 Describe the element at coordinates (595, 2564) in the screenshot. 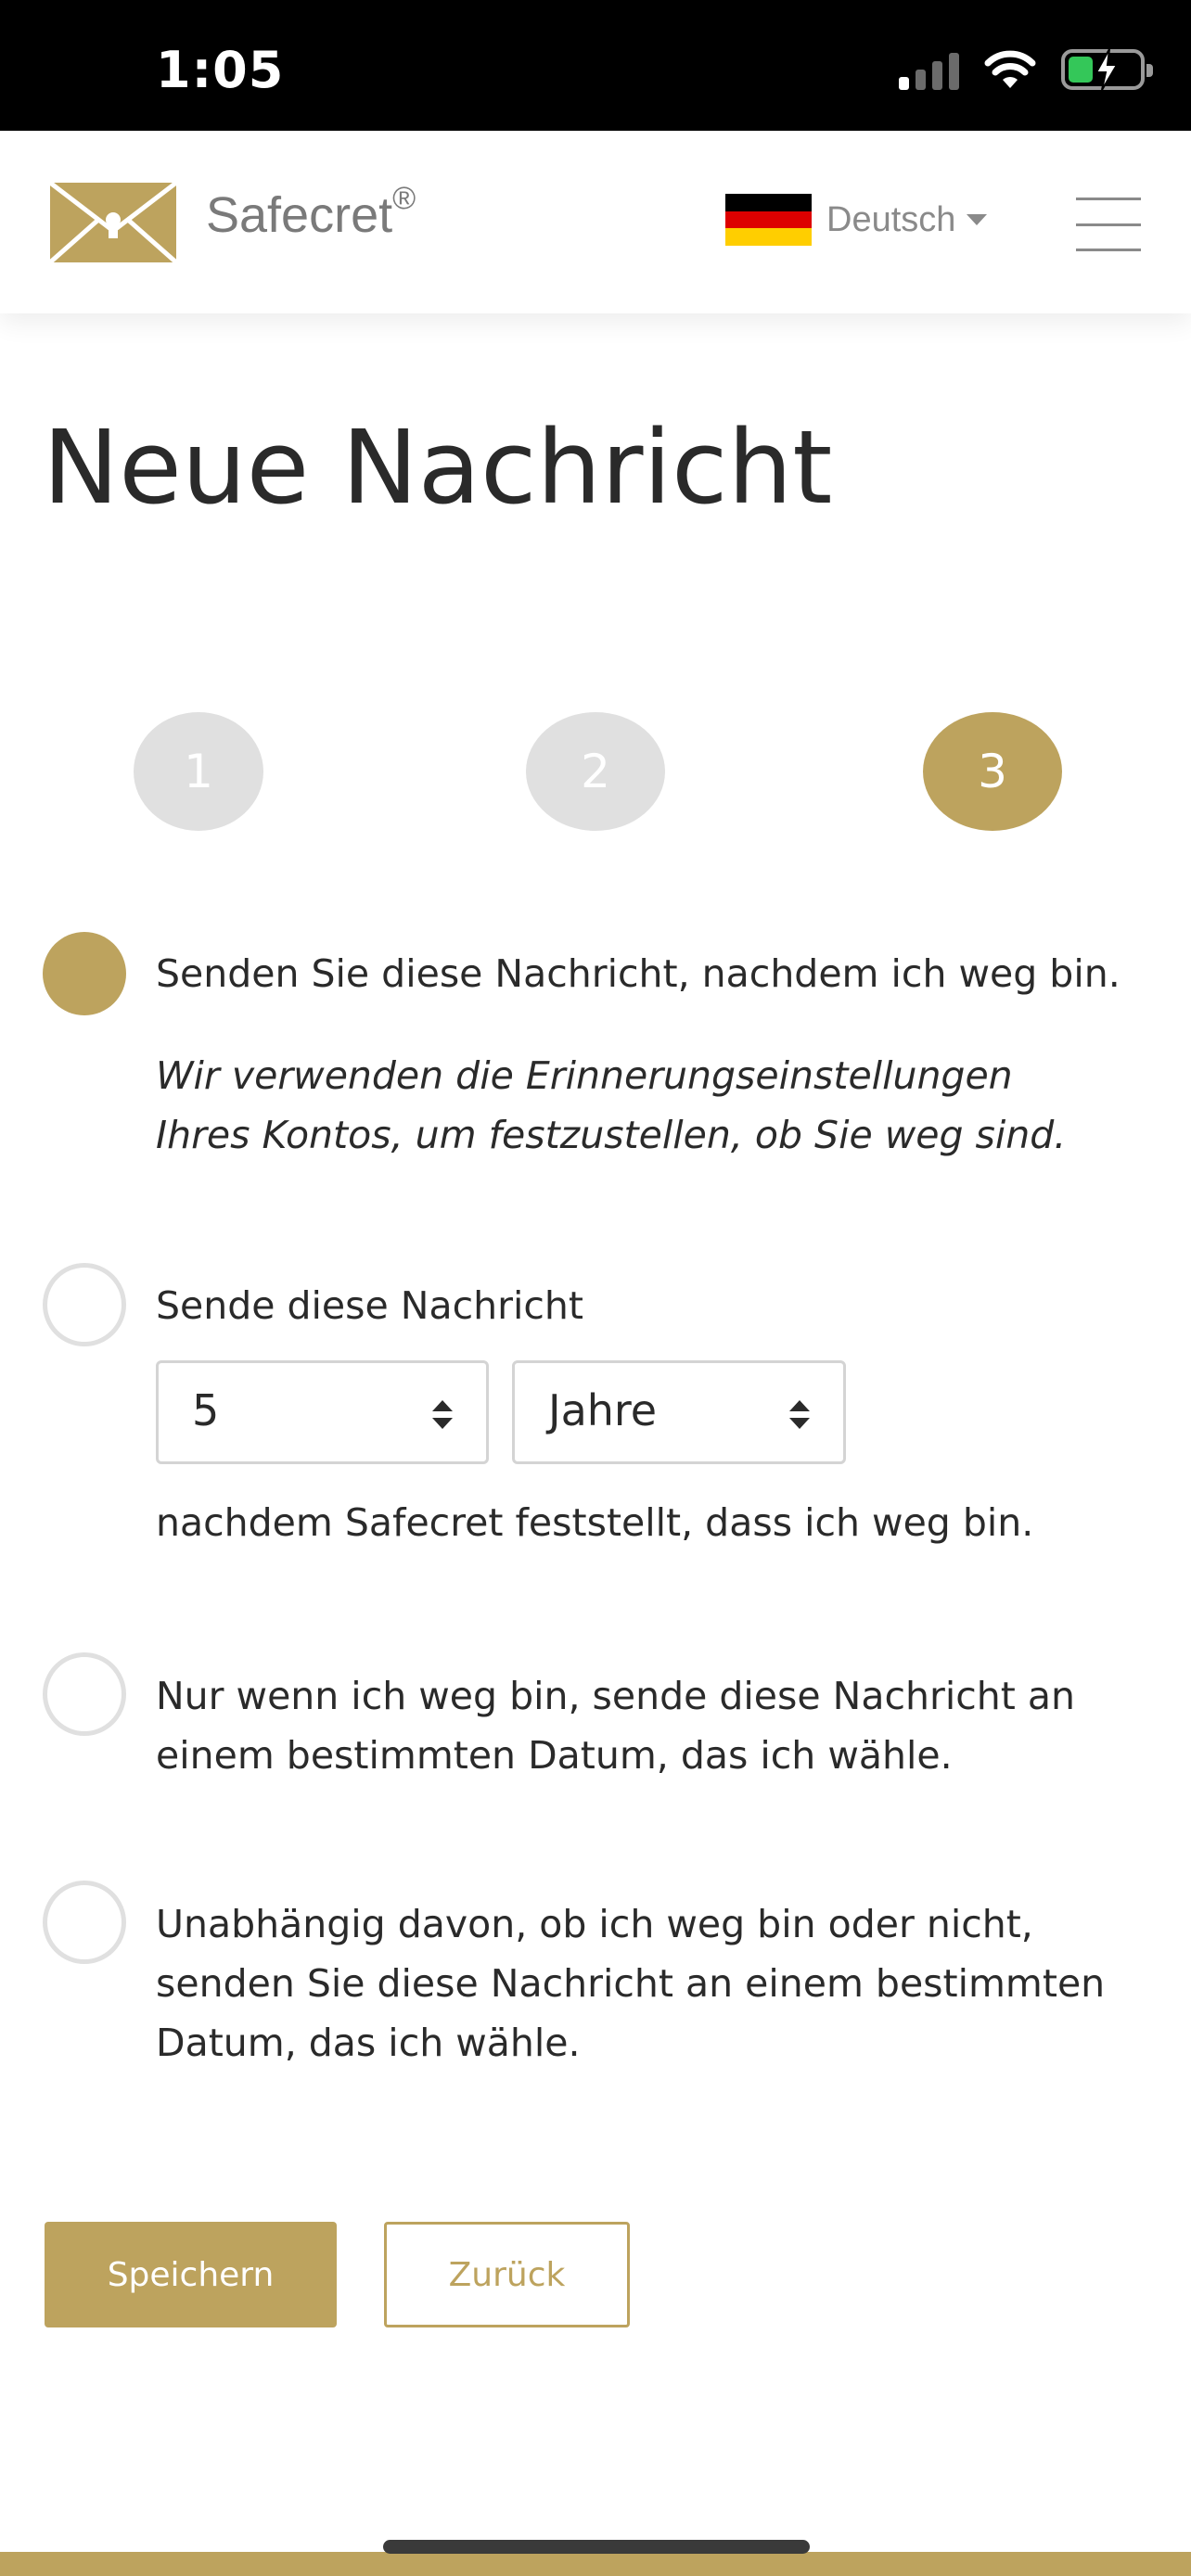

I see `footer-accent-bar` at that location.